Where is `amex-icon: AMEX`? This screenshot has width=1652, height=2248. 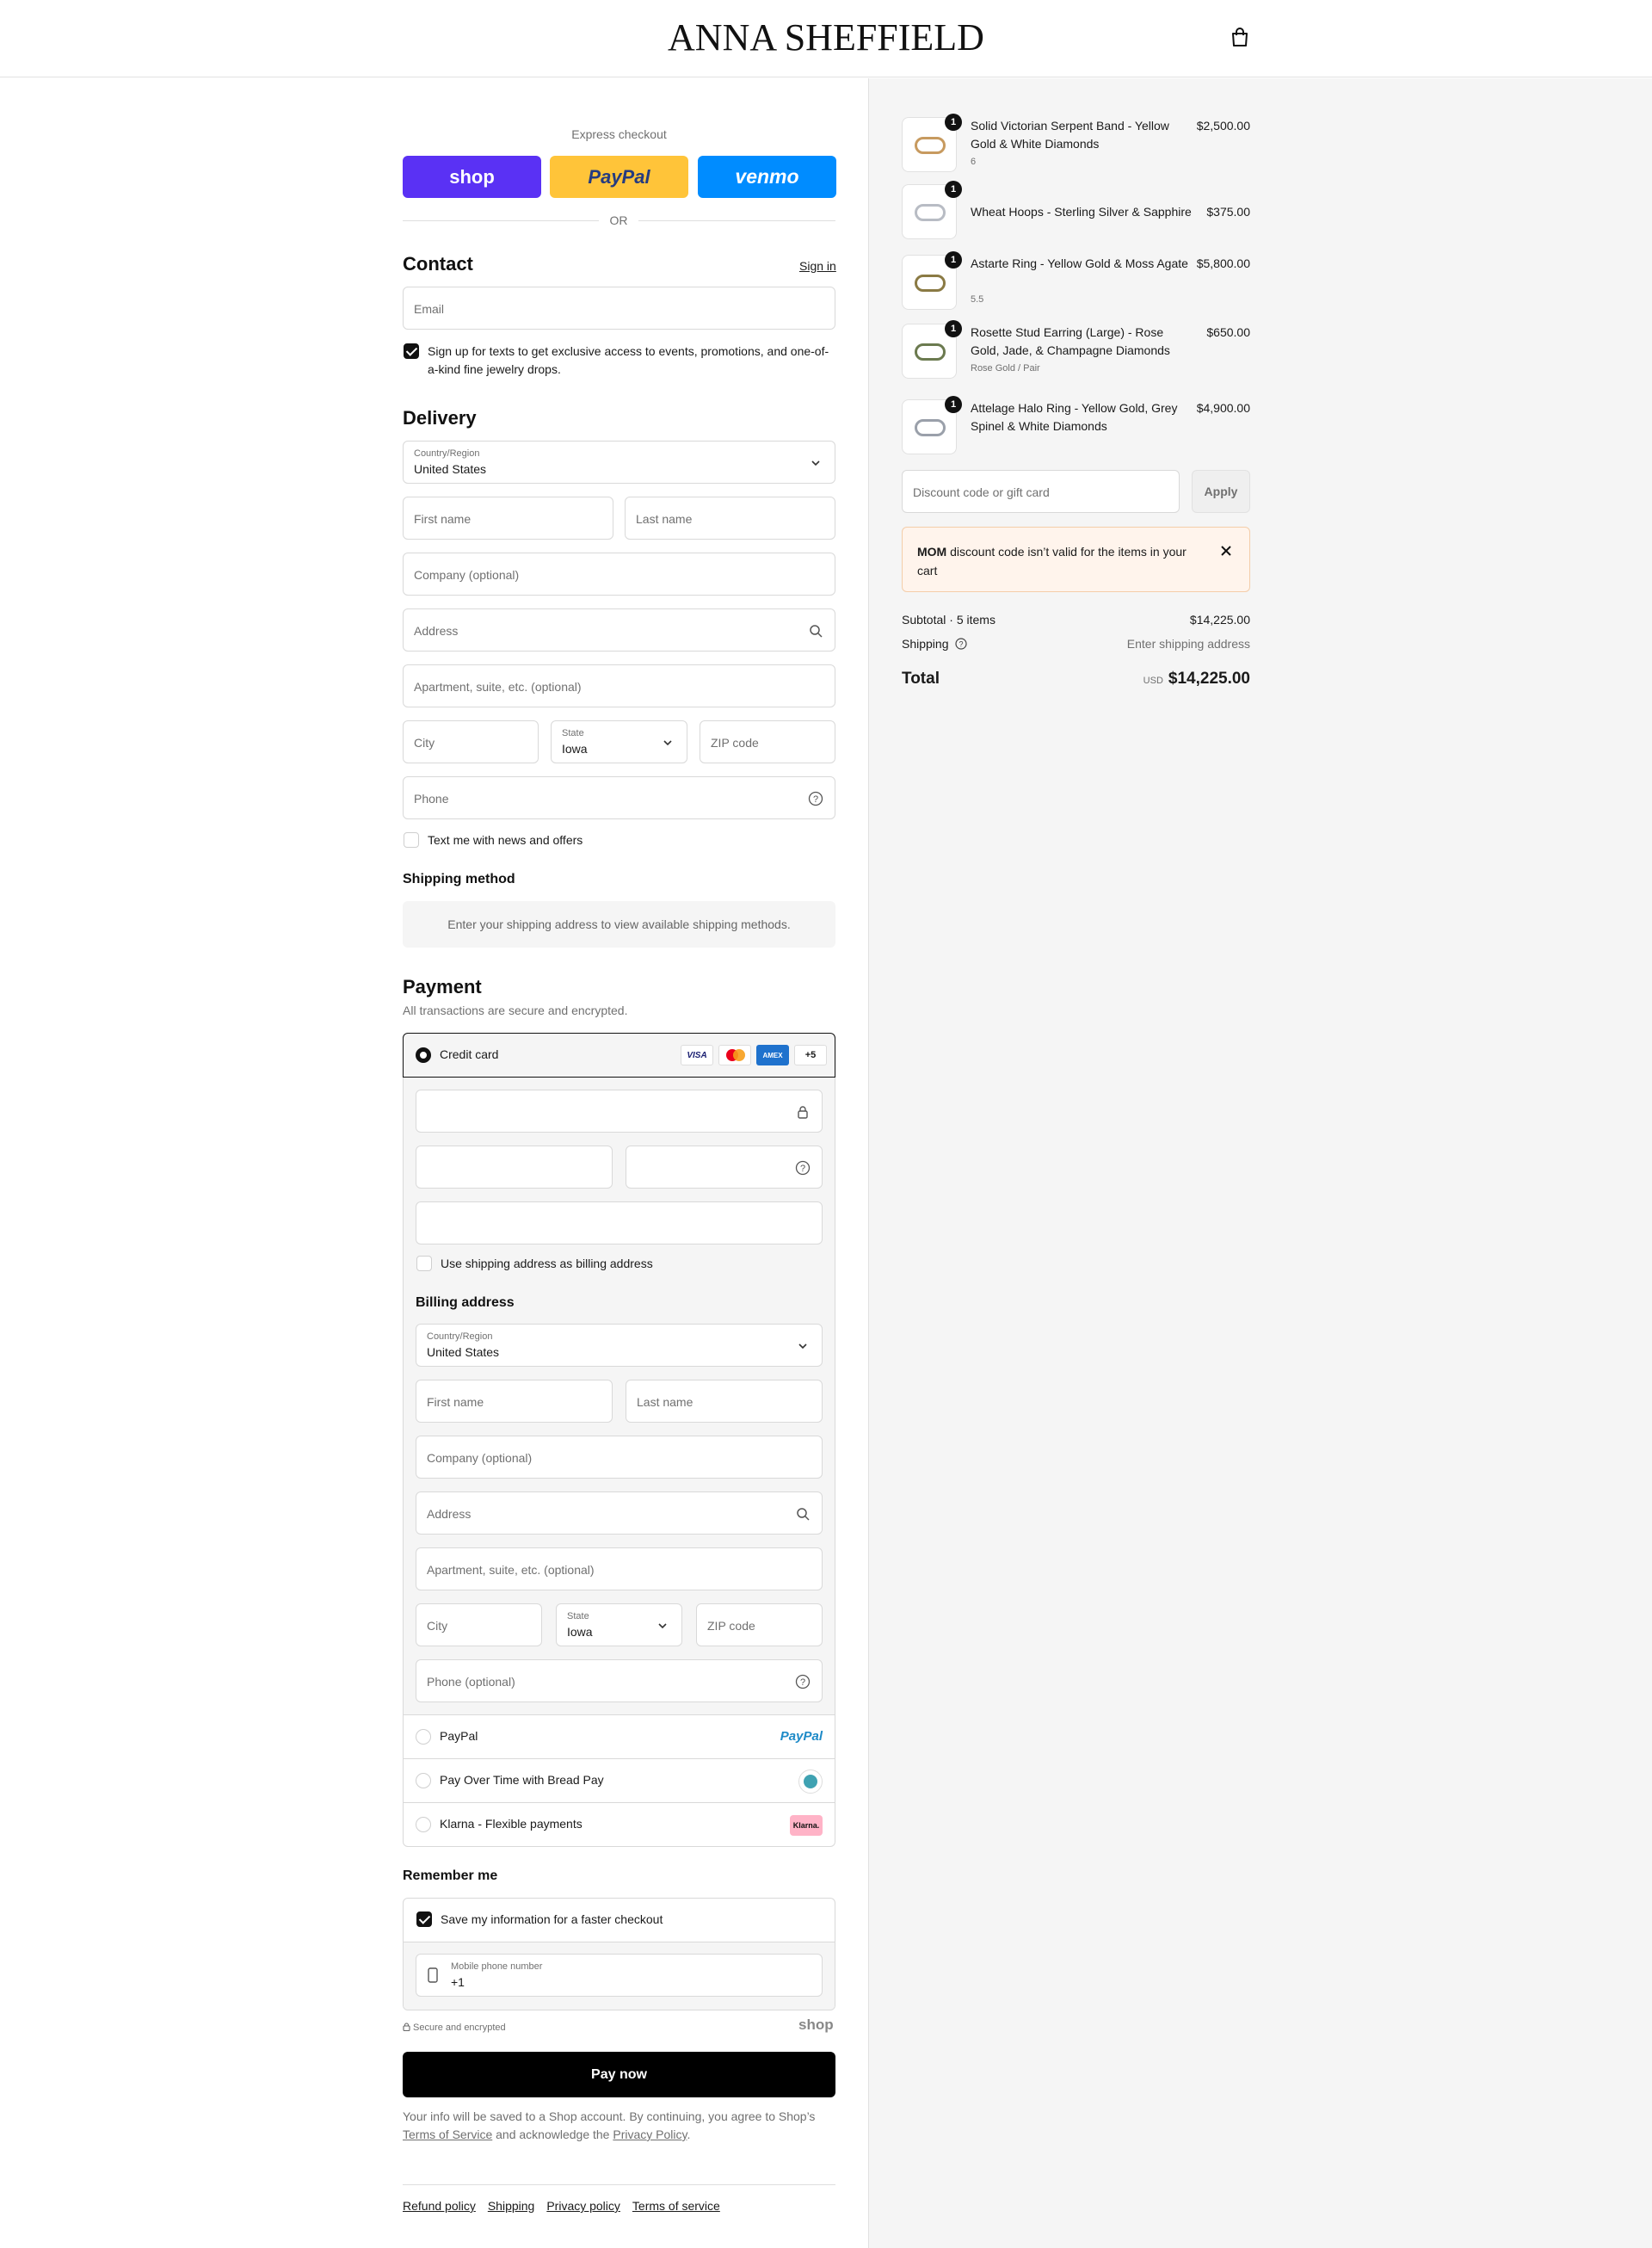 amex-icon: AMEX is located at coordinates (772, 1055).